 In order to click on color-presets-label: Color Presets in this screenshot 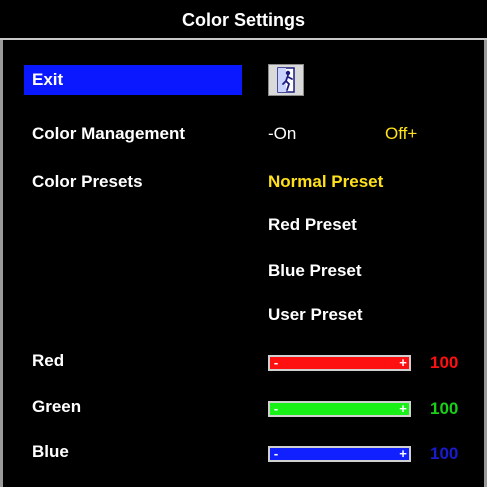, I will do `click(87, 182)`.